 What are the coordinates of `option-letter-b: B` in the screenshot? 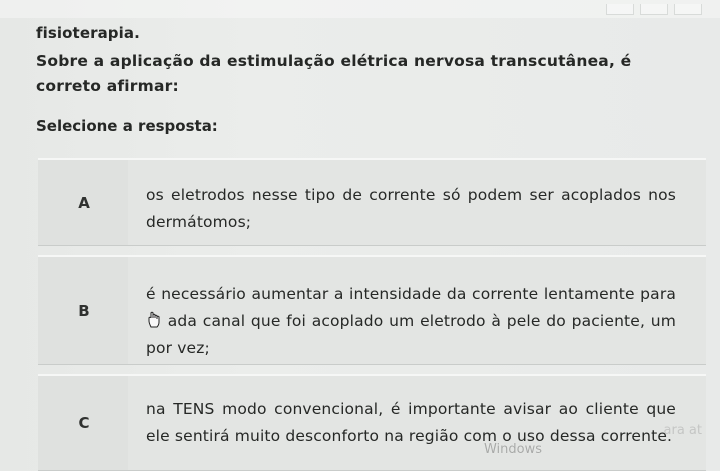 It's located at (84, 310).